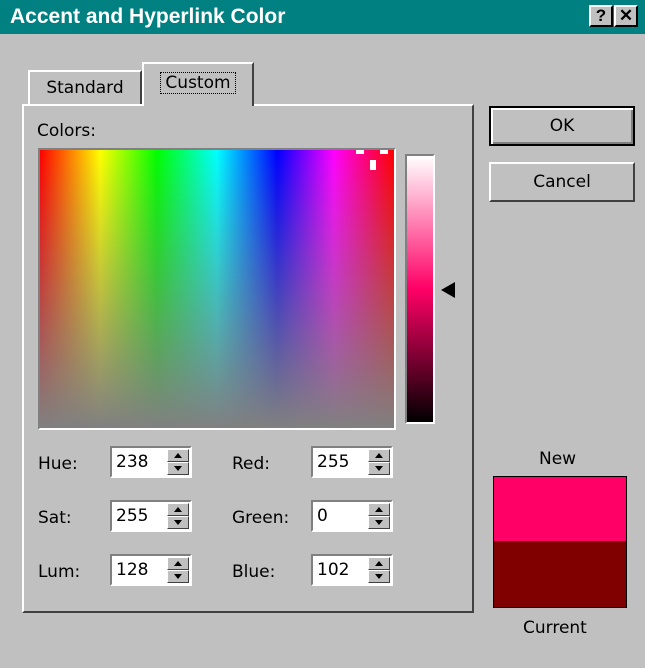 The height and width of the screenshot is (668, 645). What do you see at coordinates (254, 572) in the screenshot?
I see `blue-label: Blue:` at bounding box center [254, 572].